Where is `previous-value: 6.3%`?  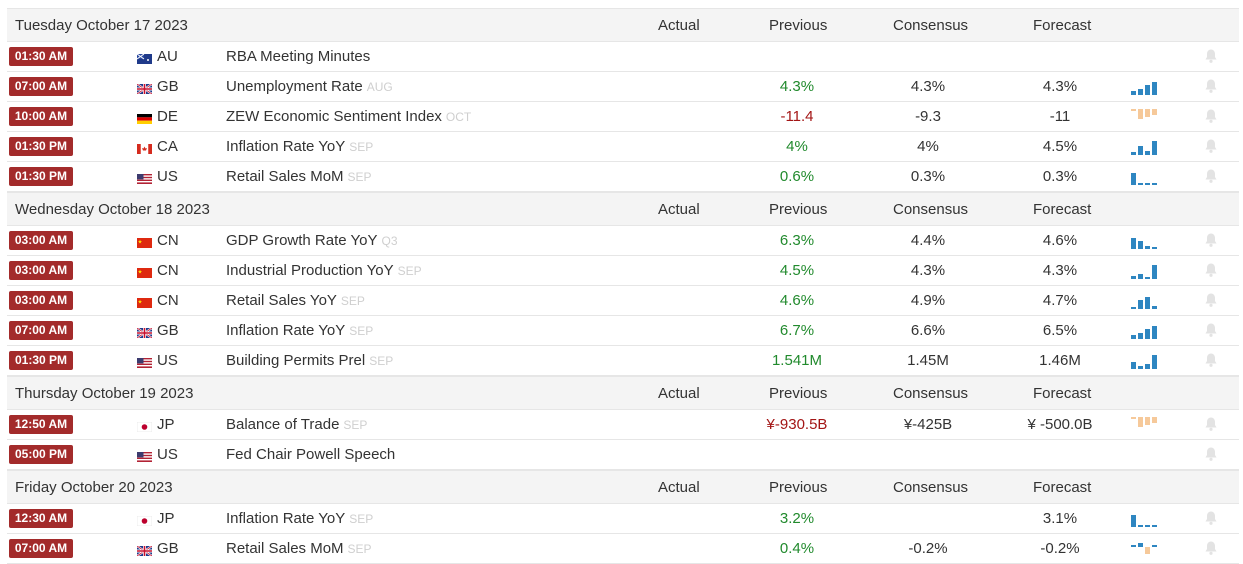 previous-value: 6.3% is located at coordinates (797, 240).